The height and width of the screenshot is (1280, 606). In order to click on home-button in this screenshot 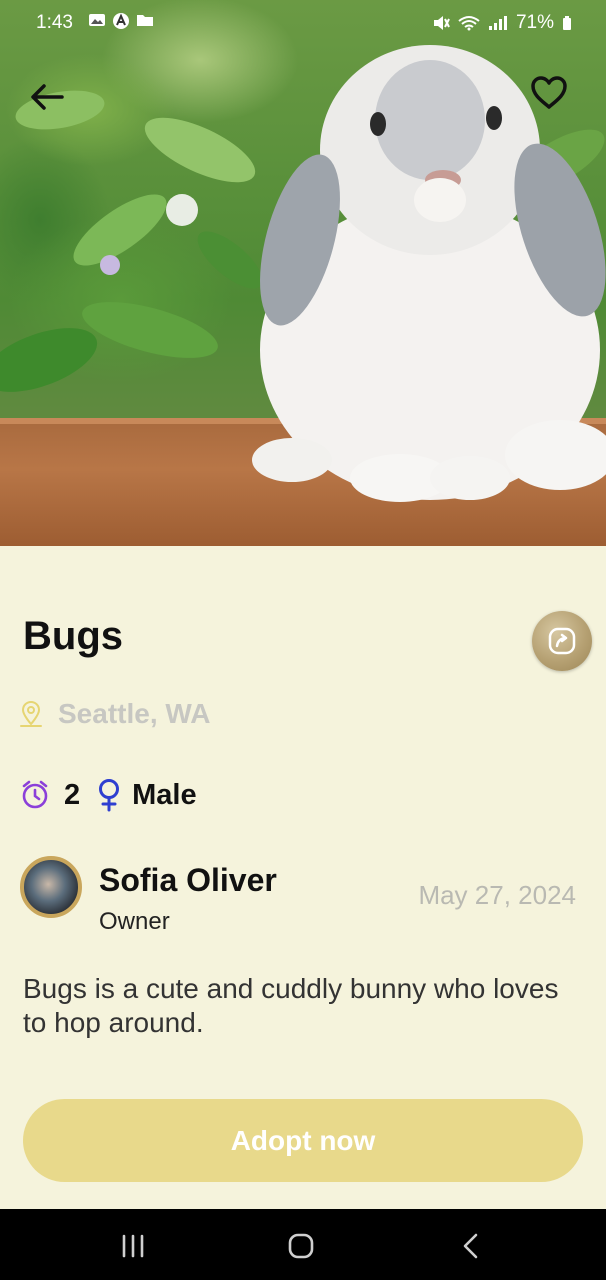, I will do `click(301, 1246)`.